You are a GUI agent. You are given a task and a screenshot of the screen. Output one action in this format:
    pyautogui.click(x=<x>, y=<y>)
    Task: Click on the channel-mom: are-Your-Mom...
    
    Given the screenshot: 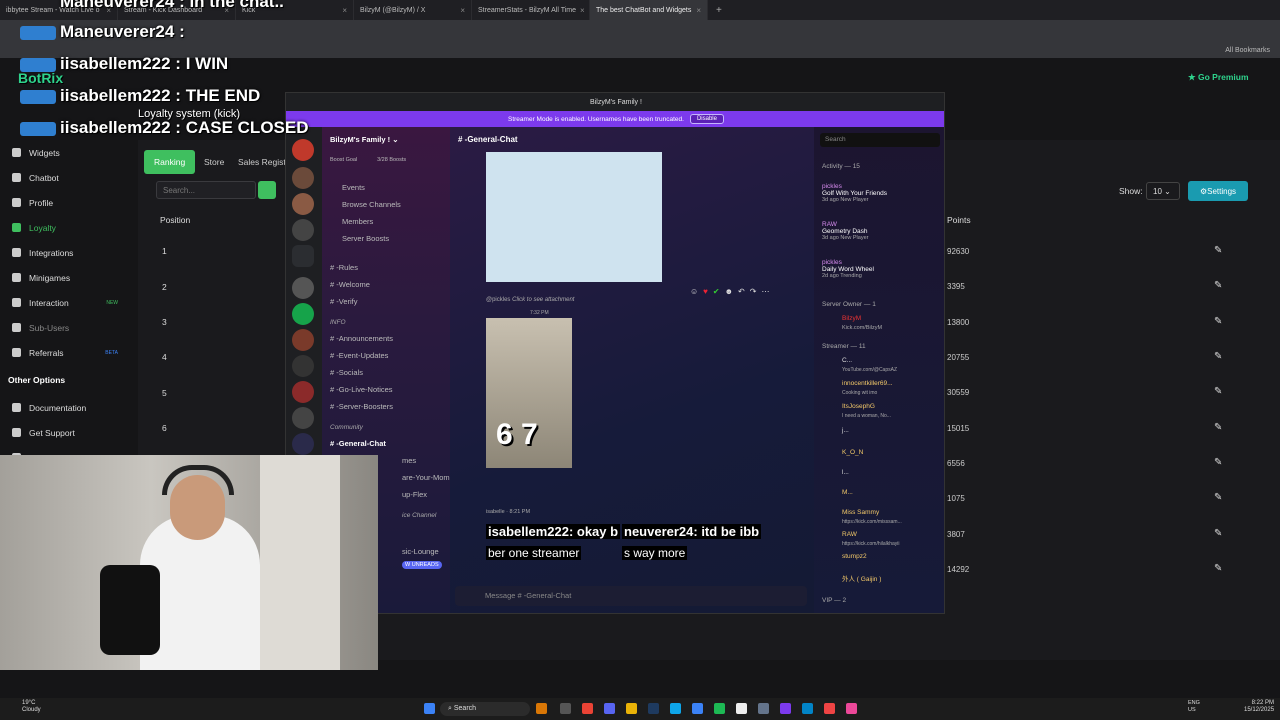 What is the action you would take?
    pyautogui.click(x=429, y=477)
    